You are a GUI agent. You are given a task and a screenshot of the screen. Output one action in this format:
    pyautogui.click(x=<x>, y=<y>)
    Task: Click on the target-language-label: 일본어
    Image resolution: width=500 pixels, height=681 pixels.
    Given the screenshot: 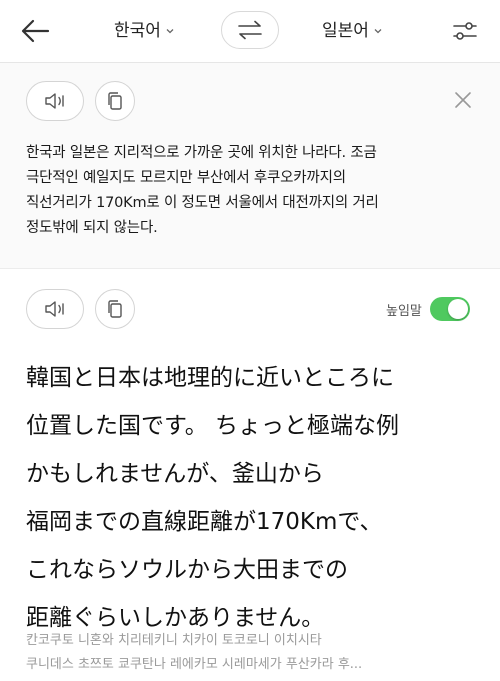 What is the action you would take?
    pyautogui.click(x=345, y=31)
    